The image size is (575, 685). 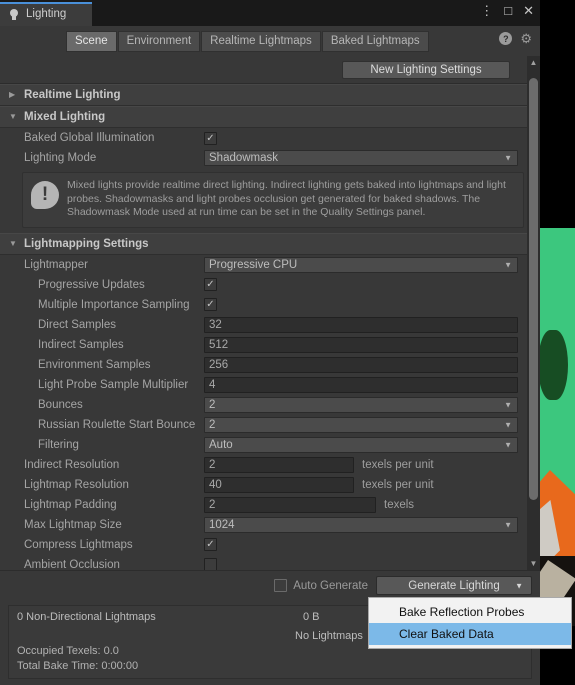 I want to click on lightmapper-dropdown: Progressive CPU ▼, so click(x=361, y=264).